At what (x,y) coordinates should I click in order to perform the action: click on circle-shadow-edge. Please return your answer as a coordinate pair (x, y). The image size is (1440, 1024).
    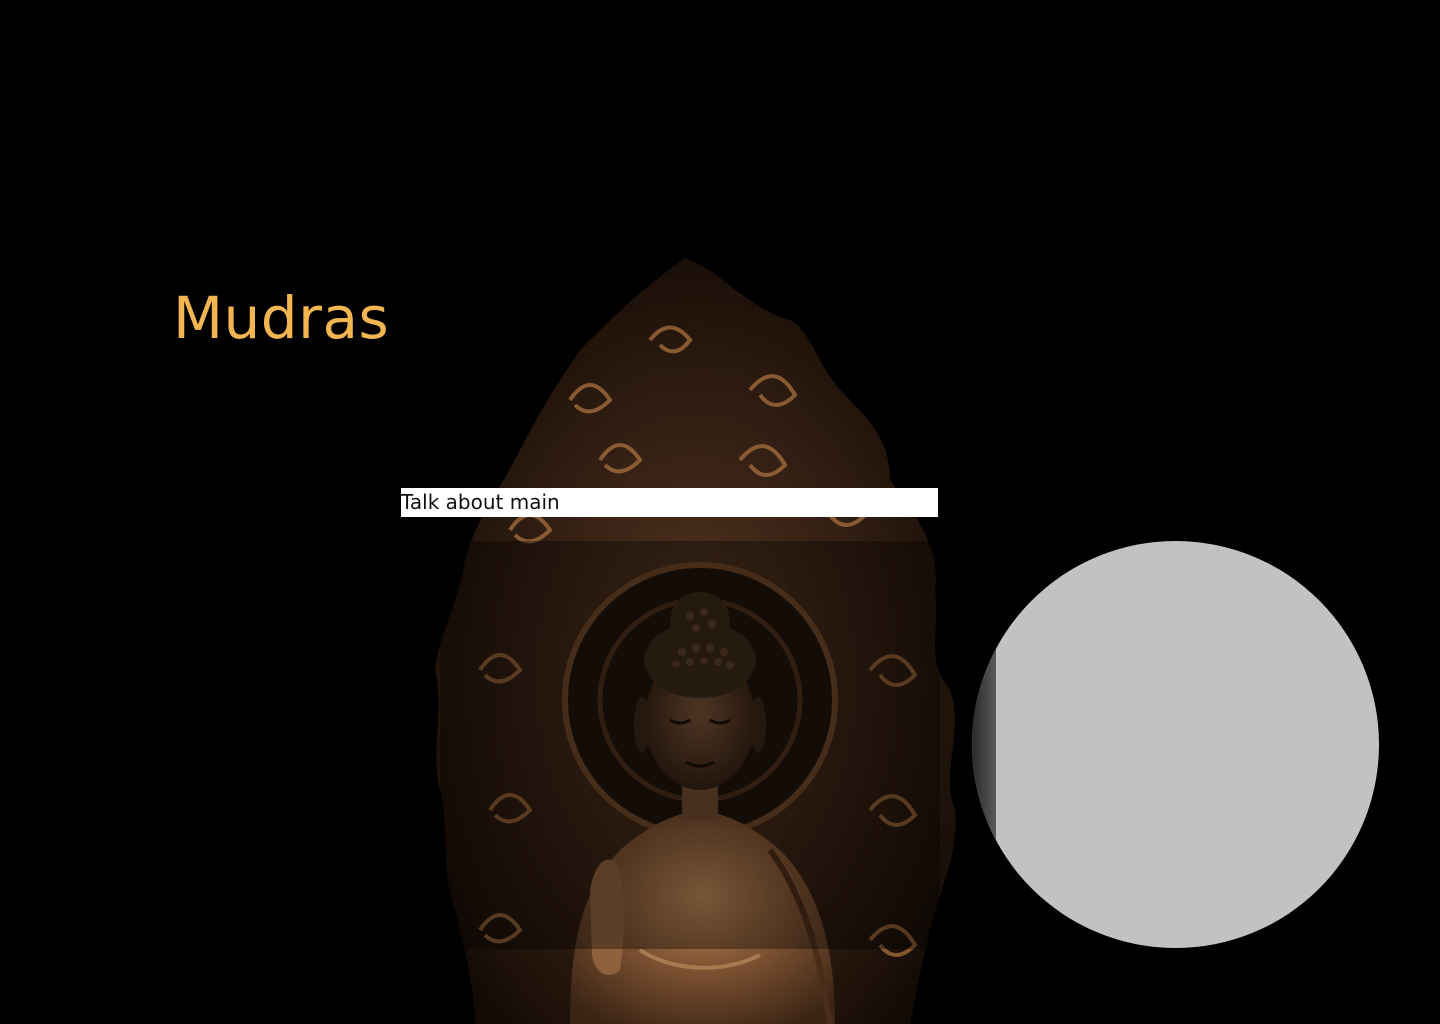
    Looking at the image, I should click on (984, 744).